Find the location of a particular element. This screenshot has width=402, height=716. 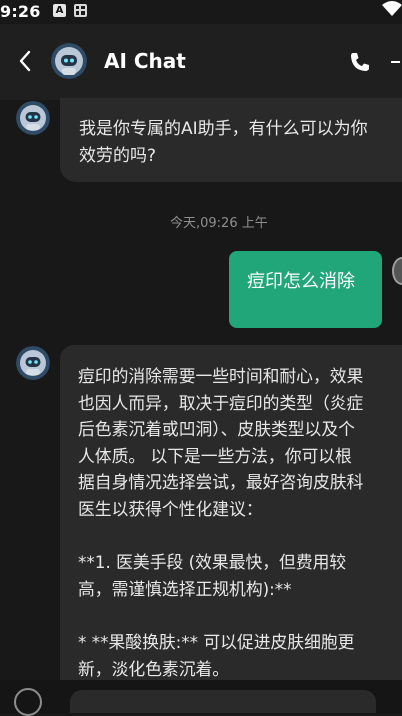

user-message-text: 痘印怎么消除 is located at coordinates (301, 281).